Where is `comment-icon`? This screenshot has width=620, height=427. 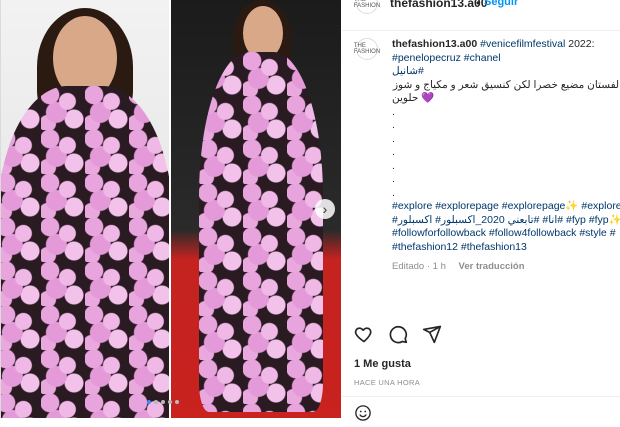
comment-icon is located at coordinates (398, 334).